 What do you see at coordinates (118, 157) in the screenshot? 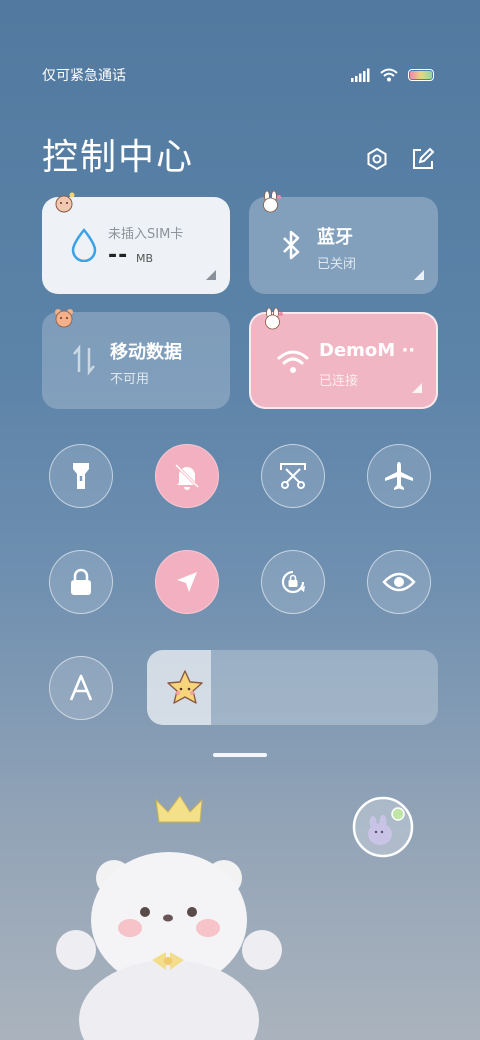
I see `page-title: 控制中心` at bounding box center [118, 157].